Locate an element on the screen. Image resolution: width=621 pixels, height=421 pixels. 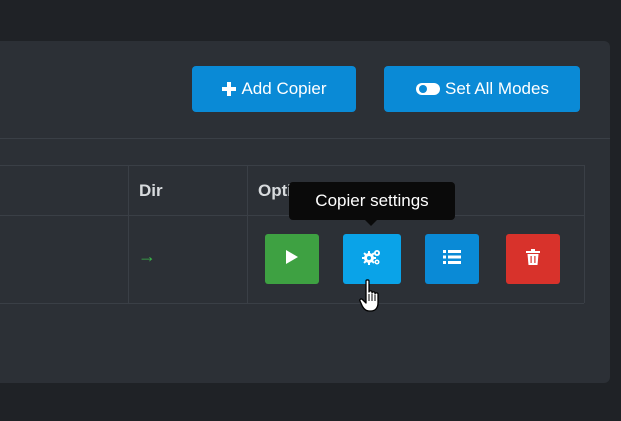
delete-copier-button is located at coordinates (533, 259).